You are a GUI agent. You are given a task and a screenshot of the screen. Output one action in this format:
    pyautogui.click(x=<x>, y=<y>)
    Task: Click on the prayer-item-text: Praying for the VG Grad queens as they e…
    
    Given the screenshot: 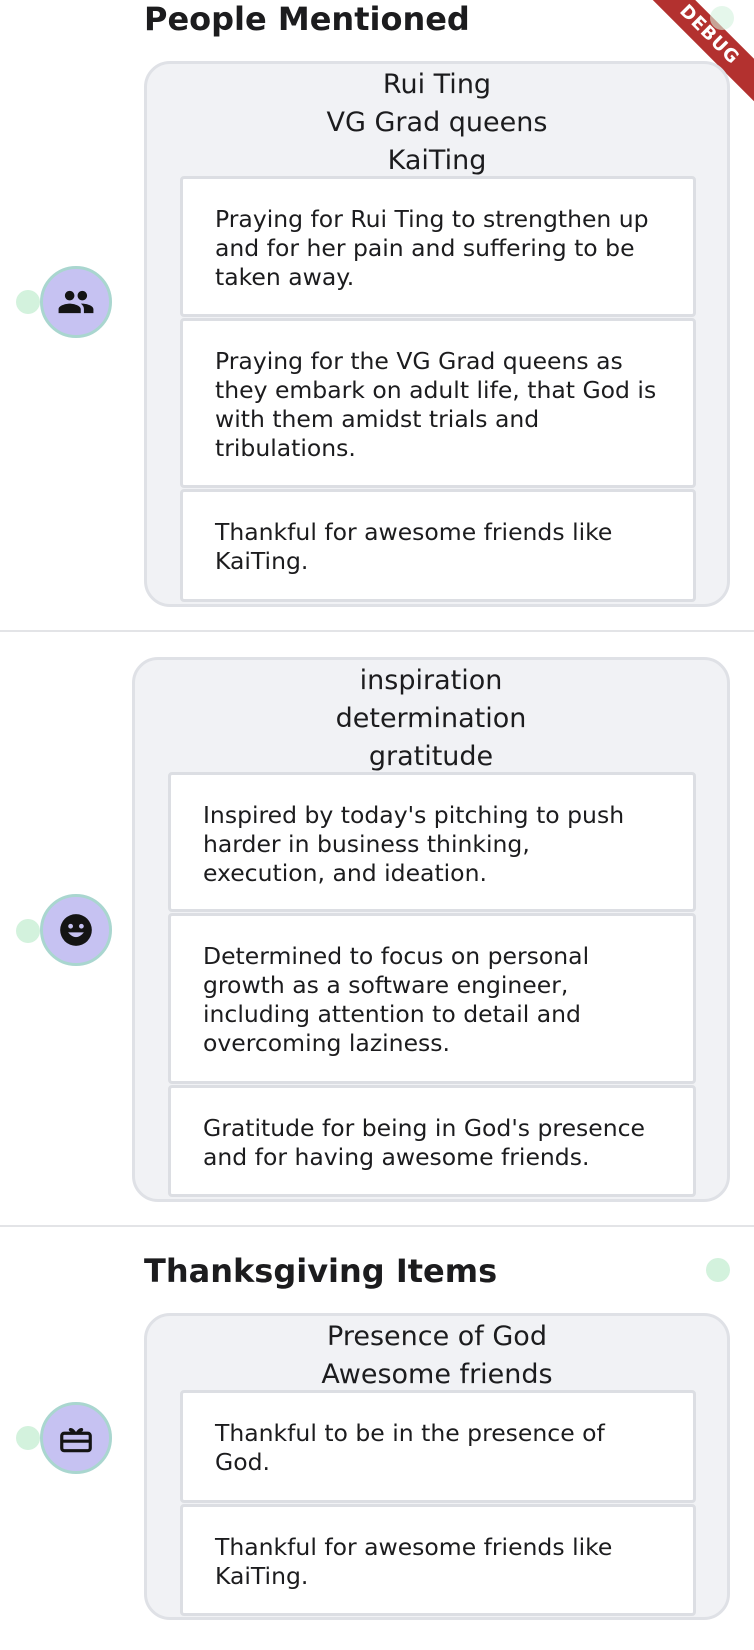 What is the action you would take?
    pyautogui.click(x=436, y=404)
    